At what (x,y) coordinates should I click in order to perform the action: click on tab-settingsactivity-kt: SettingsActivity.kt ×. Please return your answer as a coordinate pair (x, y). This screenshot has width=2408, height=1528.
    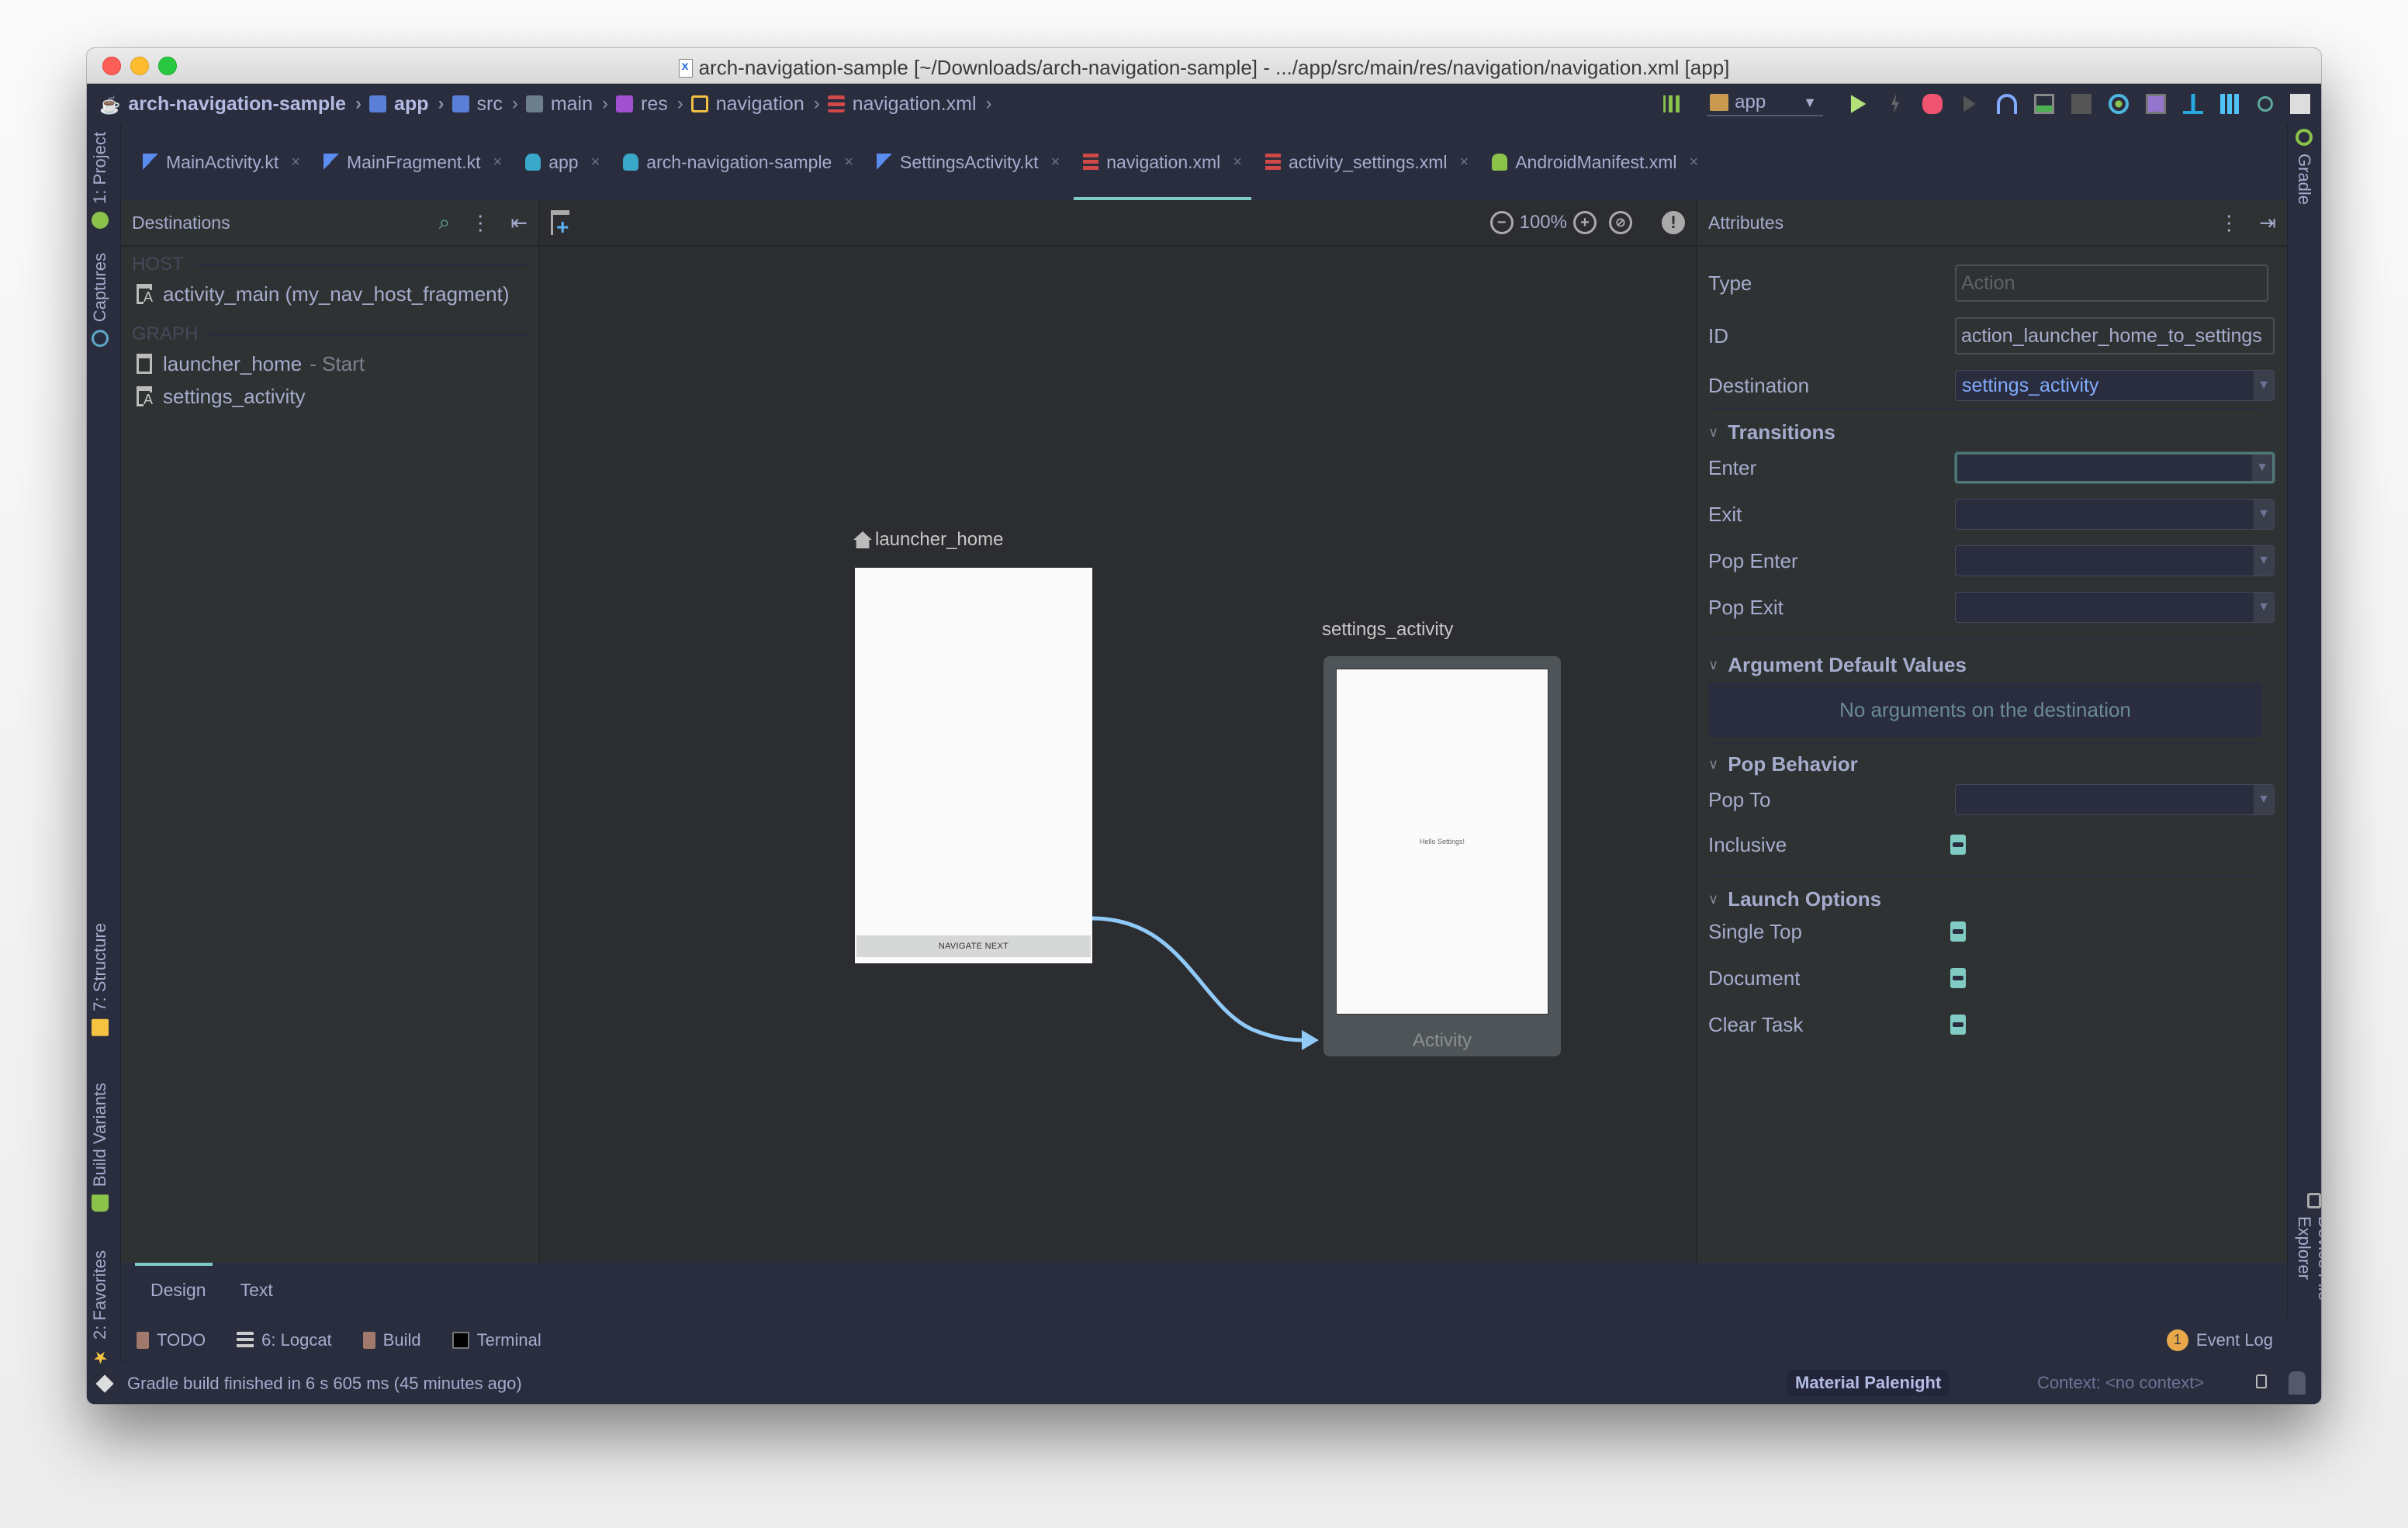
    Looking at the image, I should click on (968, 162).